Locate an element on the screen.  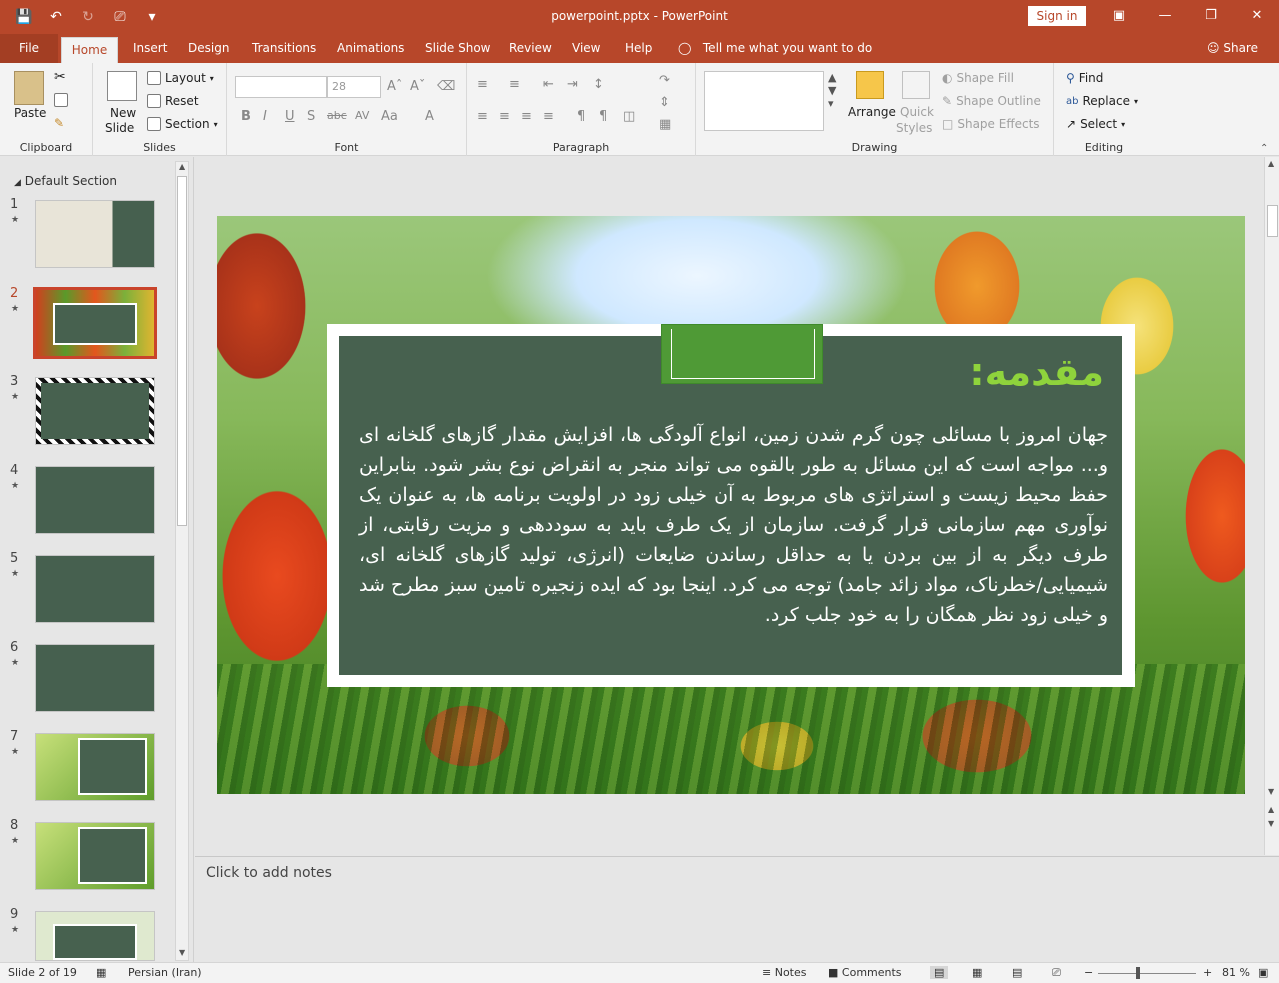
ltr-icon: ¶ is located at coordinates (603, 116).